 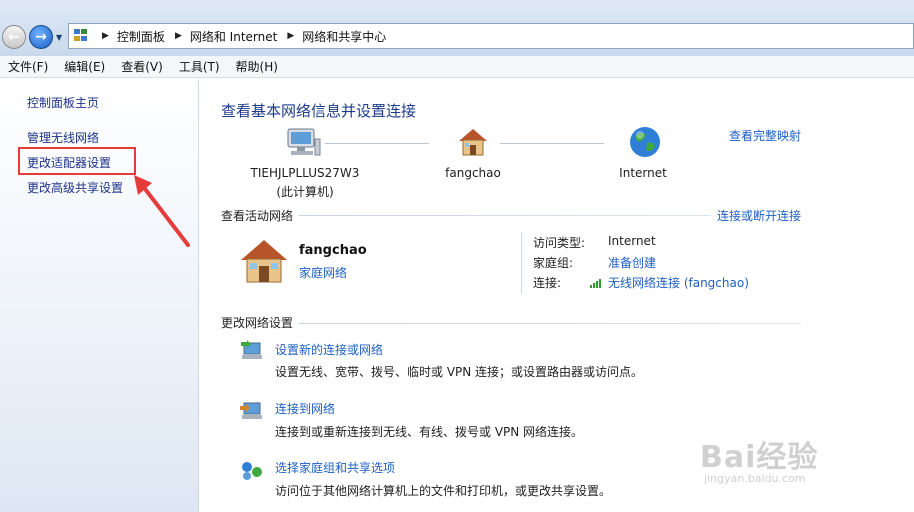 I want to click on view-full-map-link: 查看完整映射, so click(x=765, y=135).